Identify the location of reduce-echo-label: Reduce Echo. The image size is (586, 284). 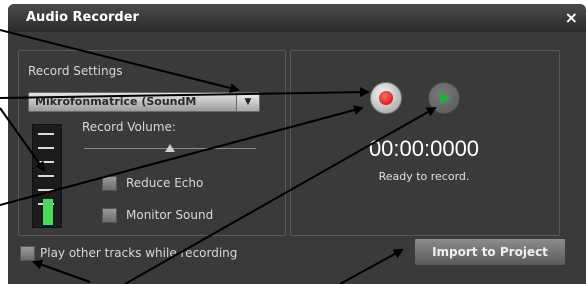
(165, 183).